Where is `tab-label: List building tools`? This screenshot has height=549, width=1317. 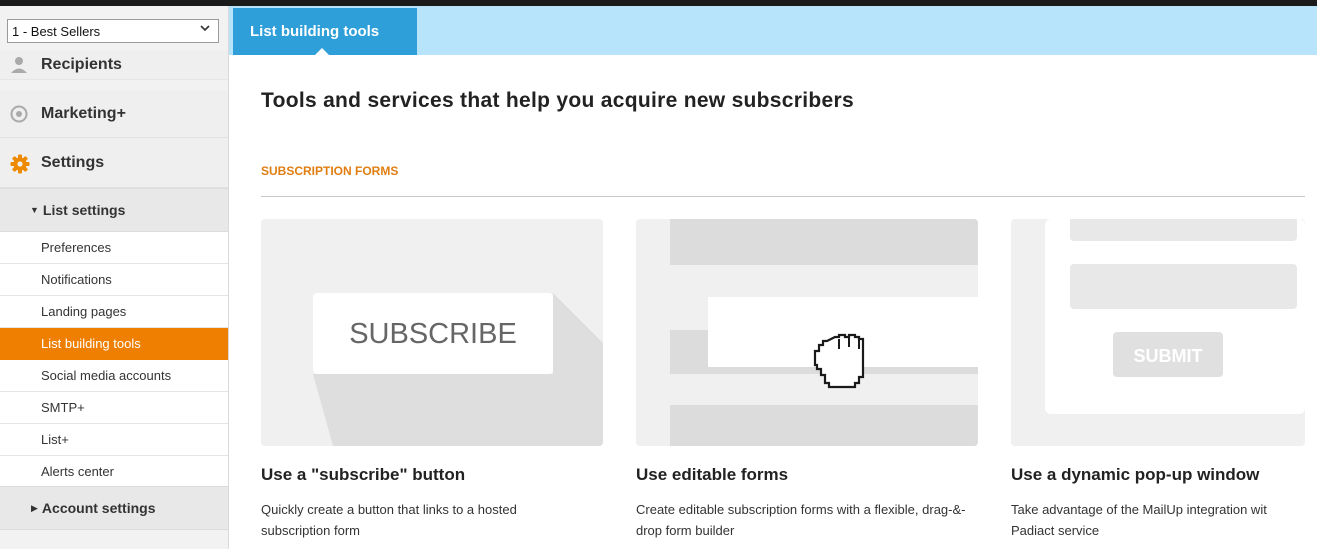
tab-label: List building tools is located at coordinates (315, 31).